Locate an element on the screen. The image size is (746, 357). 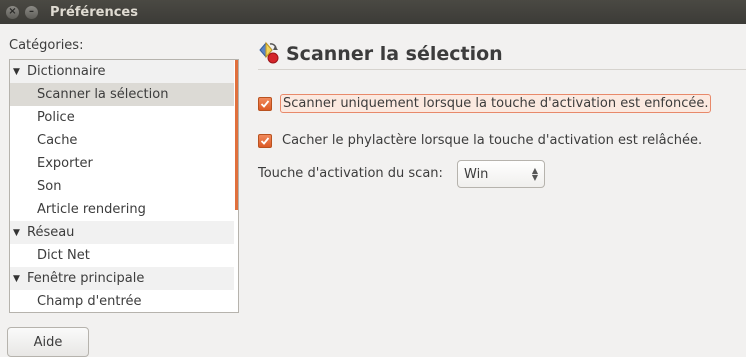
tree-item-label: Dict Net is located at coordinates (63, 255).